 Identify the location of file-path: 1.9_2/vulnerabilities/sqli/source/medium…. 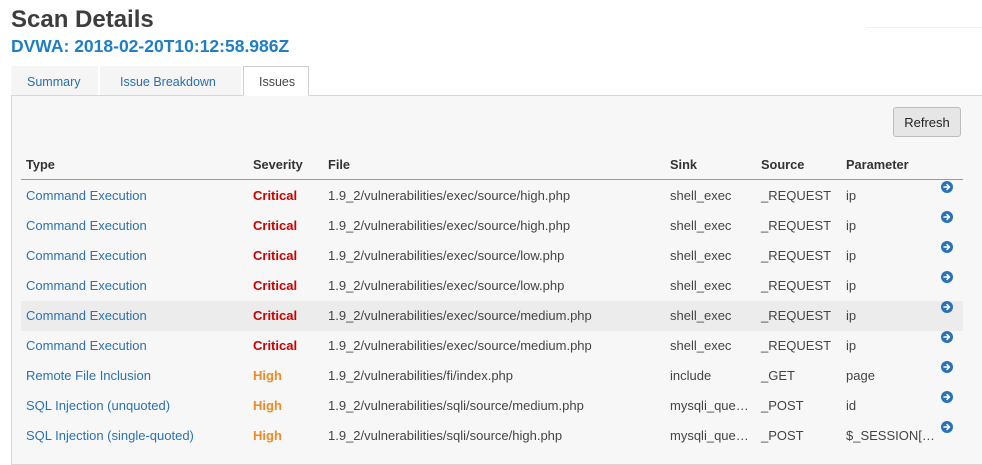
(456, 405).